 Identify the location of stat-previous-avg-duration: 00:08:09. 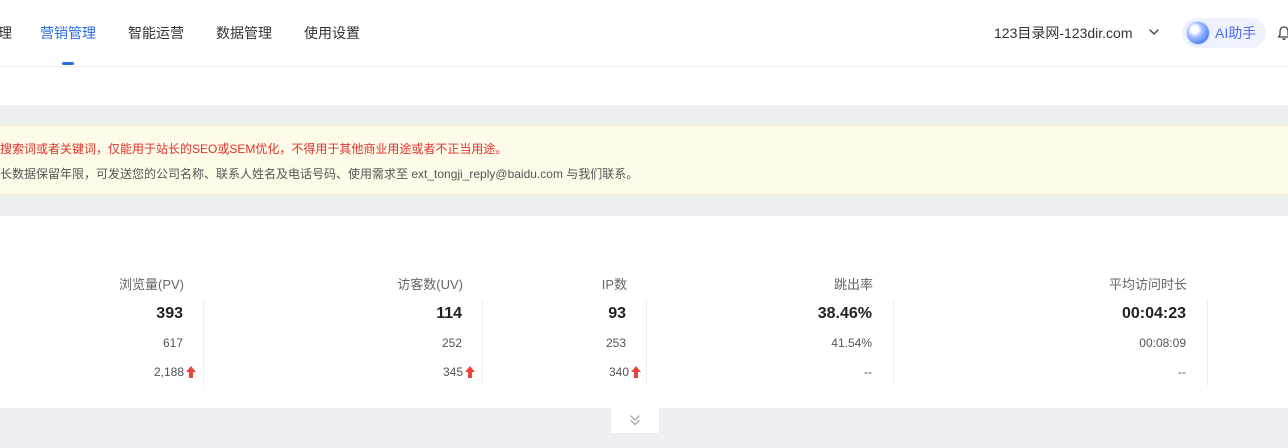
(1162, 343).